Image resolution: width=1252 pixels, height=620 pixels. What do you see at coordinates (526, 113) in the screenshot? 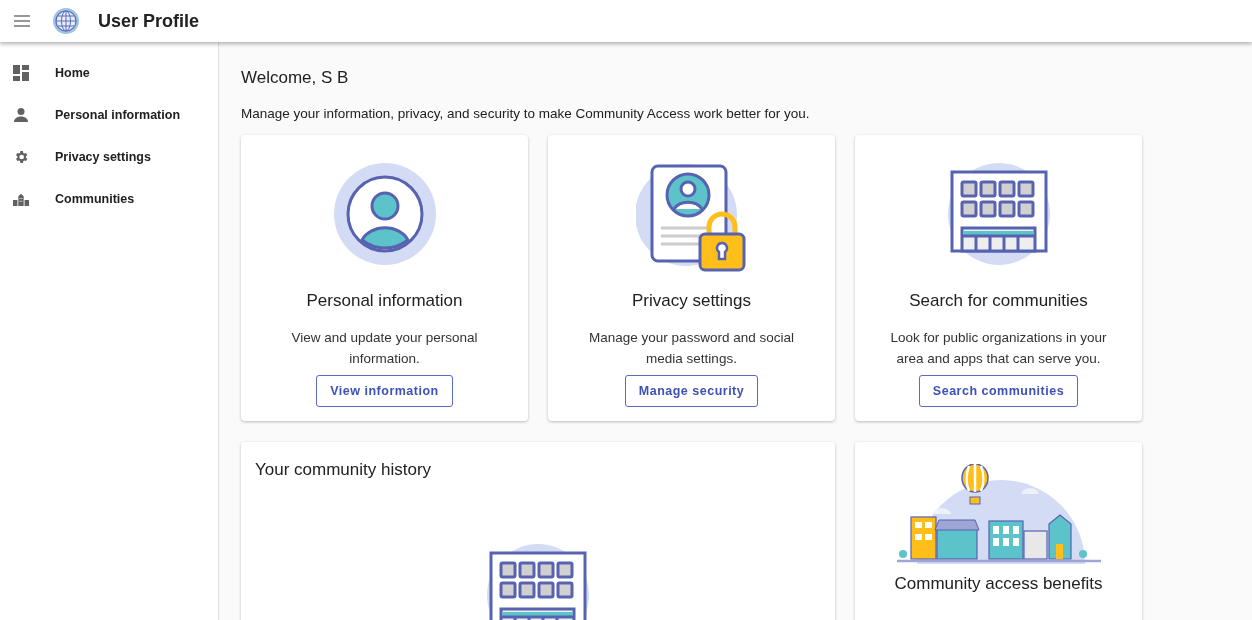
I see `welcome-text: Manage your information, privacy, and security to make Community Access work better for you.` at bounding box center [526, 113].